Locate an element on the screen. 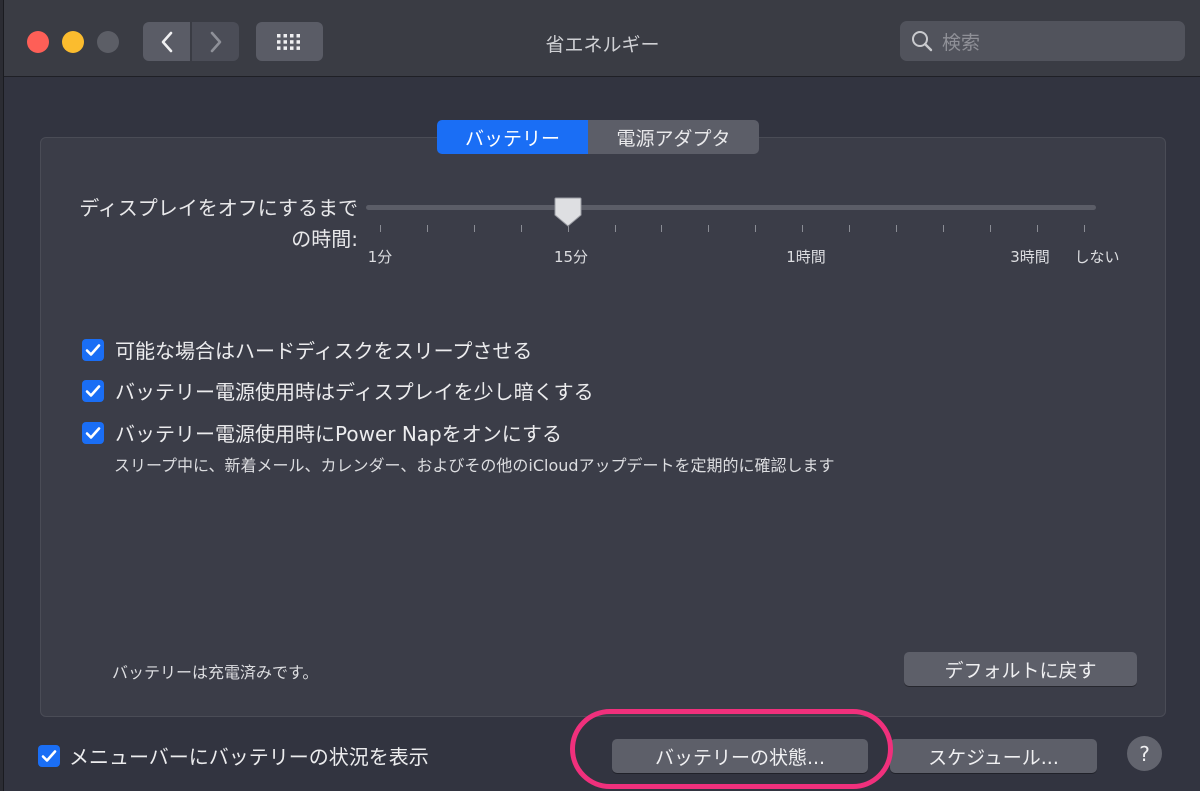 The height and width of the screenshot is (791, 1200). tab-battery: バッテリー is located at coordinates (512, 137).